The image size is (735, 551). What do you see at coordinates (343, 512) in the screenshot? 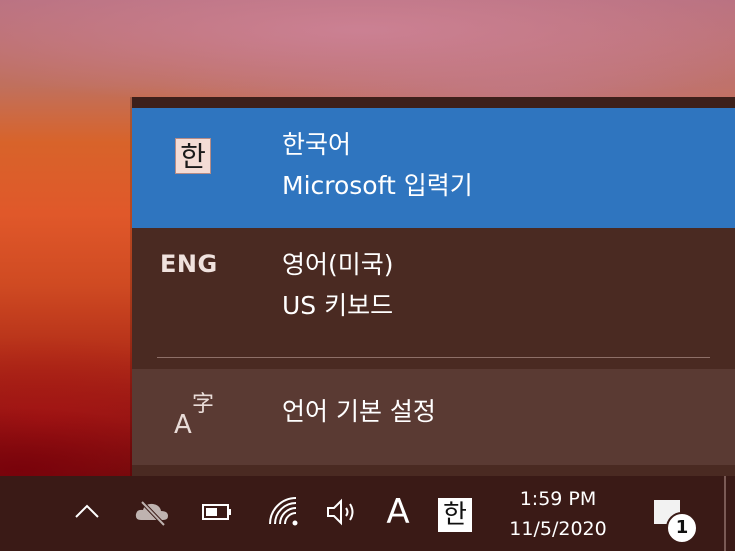
I see `volume-icon` at bounding box center [343, 512].